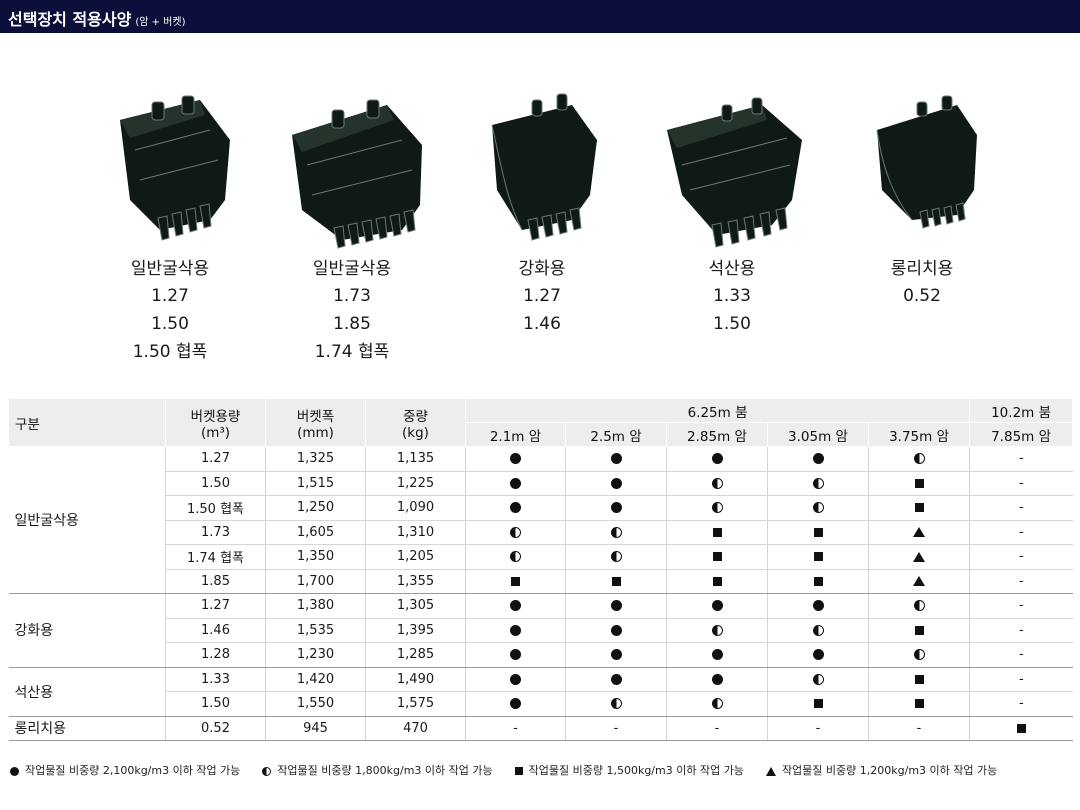 The image size is (1080, 810). Describe the element at coordinates (732, 296) in the screenshot. I see `bucket-capacity: 1.33` at that location.